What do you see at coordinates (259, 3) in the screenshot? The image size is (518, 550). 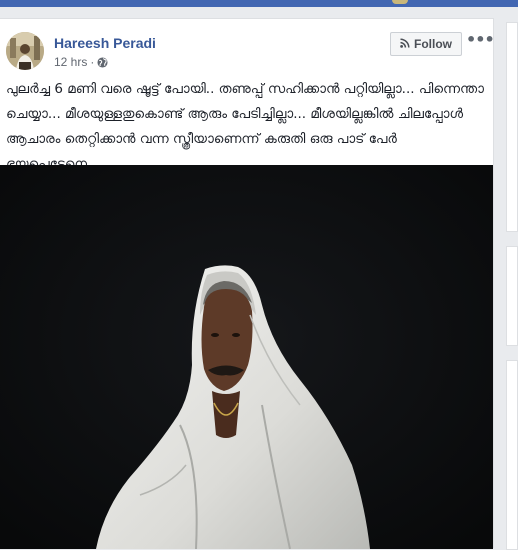 I see `top-navigation-bar` at bounding box center [259, 3].